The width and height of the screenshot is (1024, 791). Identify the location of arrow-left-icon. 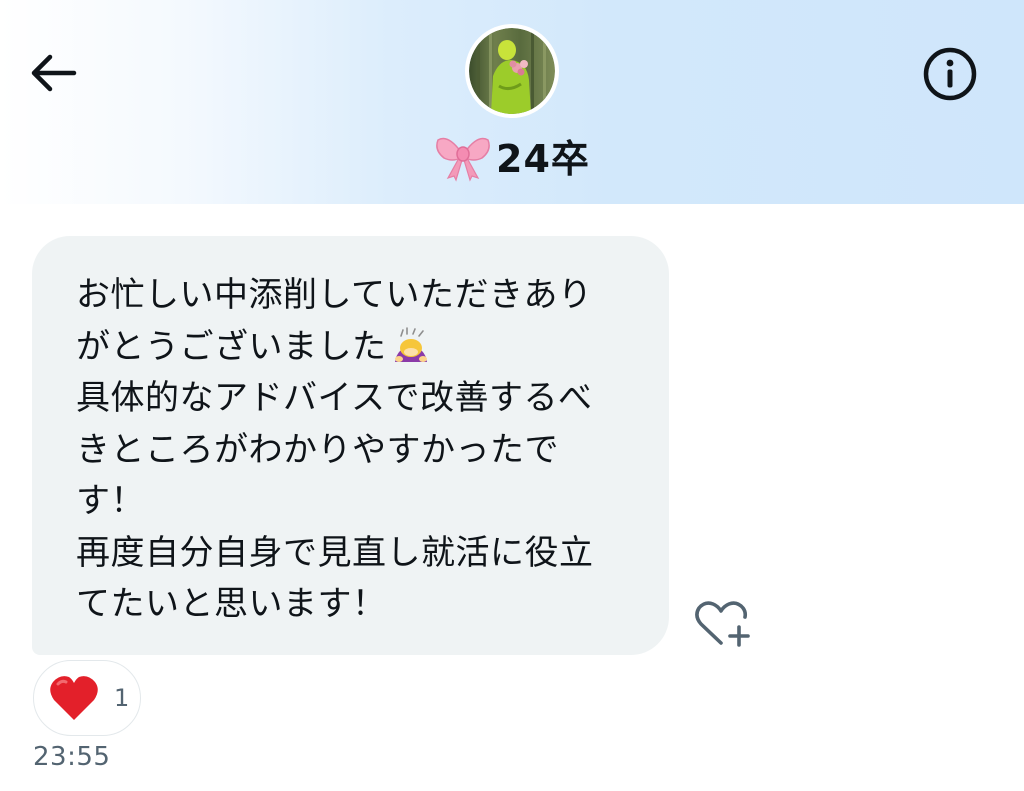
(54, 73).